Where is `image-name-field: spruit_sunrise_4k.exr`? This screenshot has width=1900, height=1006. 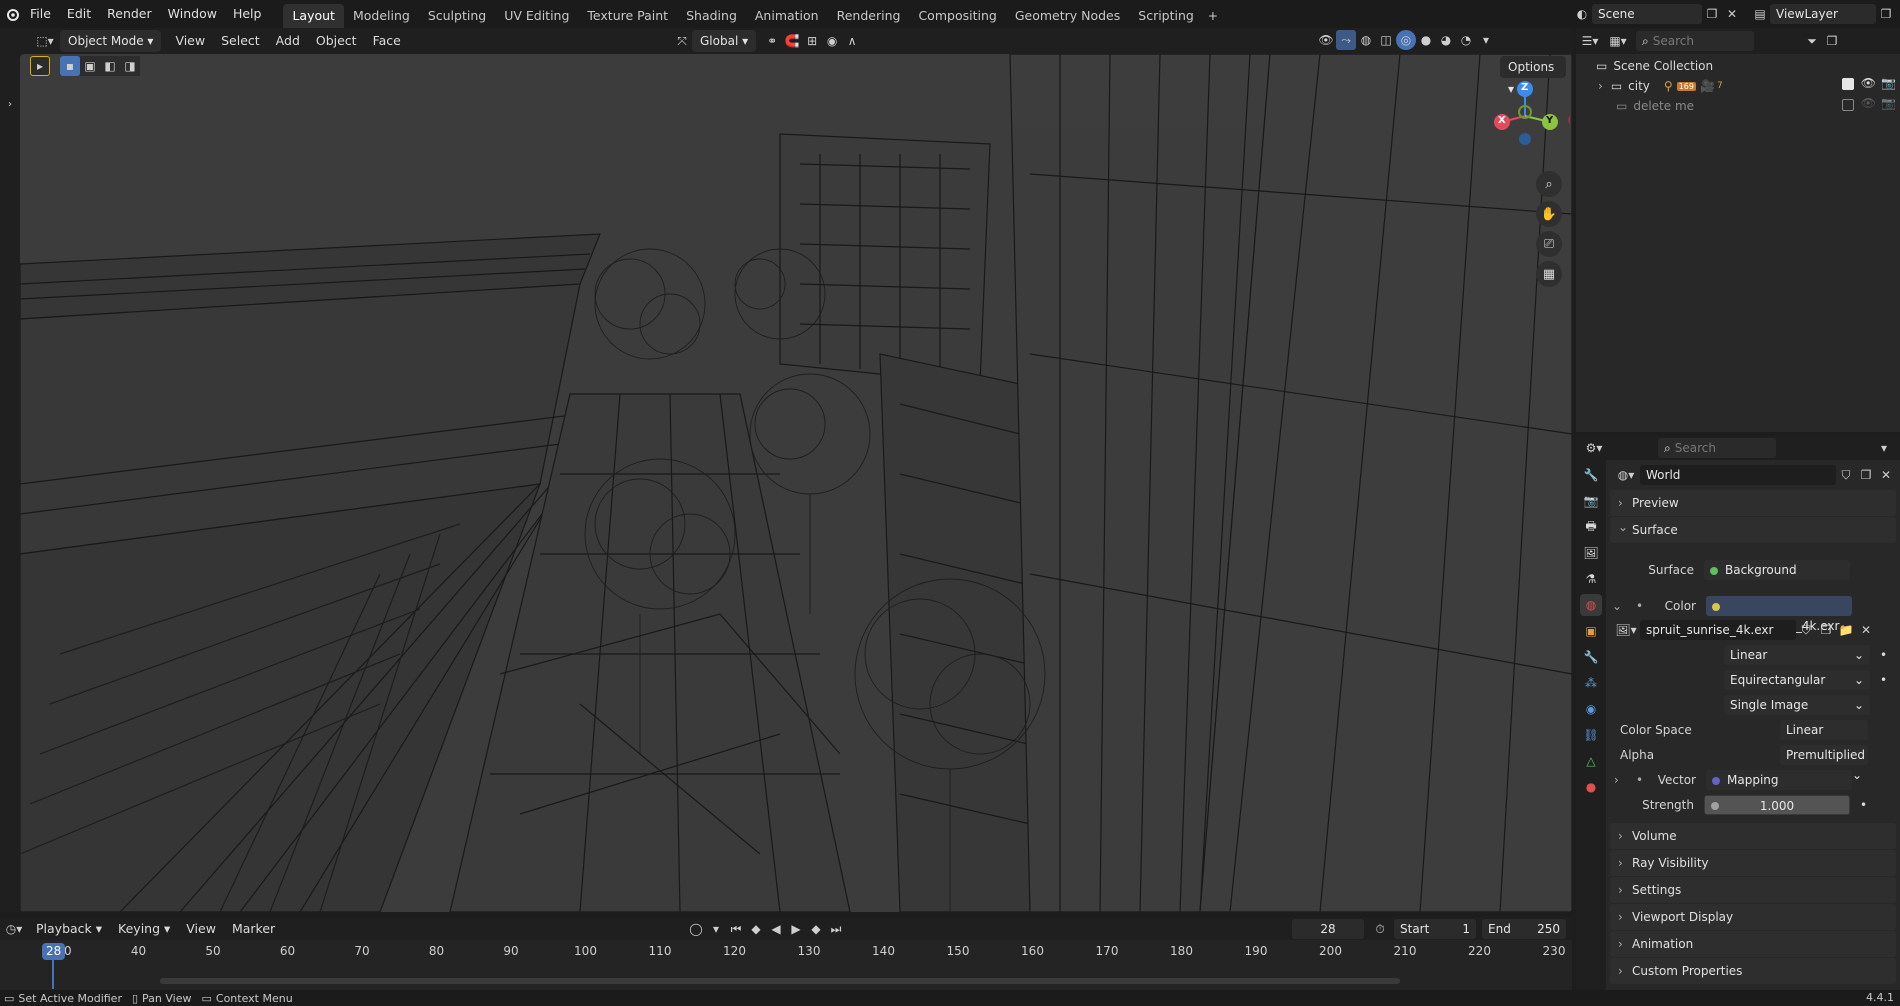 image-name-field: spruit_sunrise_4k.exr is located at coordinates (1718, 630).